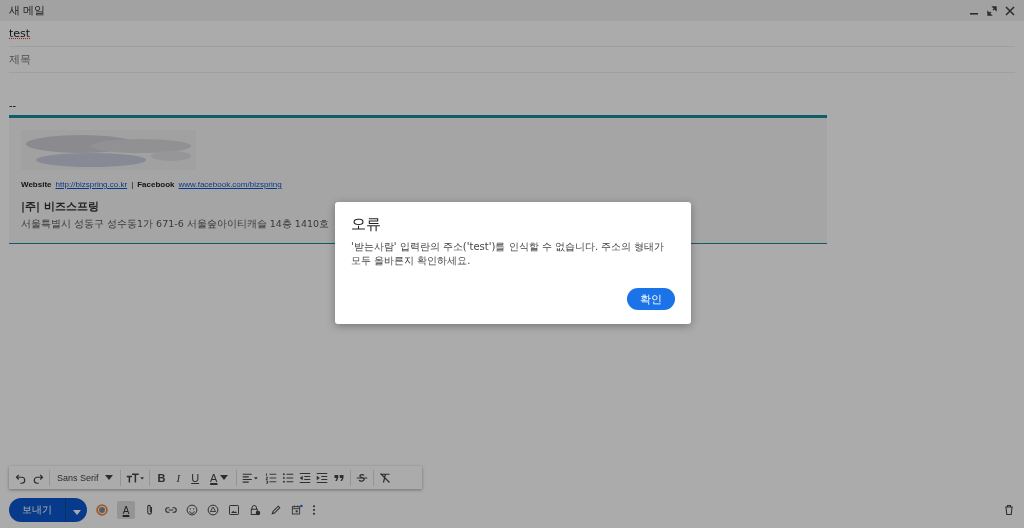 This screenshot has height=528, width=1024. I want to click on calendar-icon, so click(297, 510).